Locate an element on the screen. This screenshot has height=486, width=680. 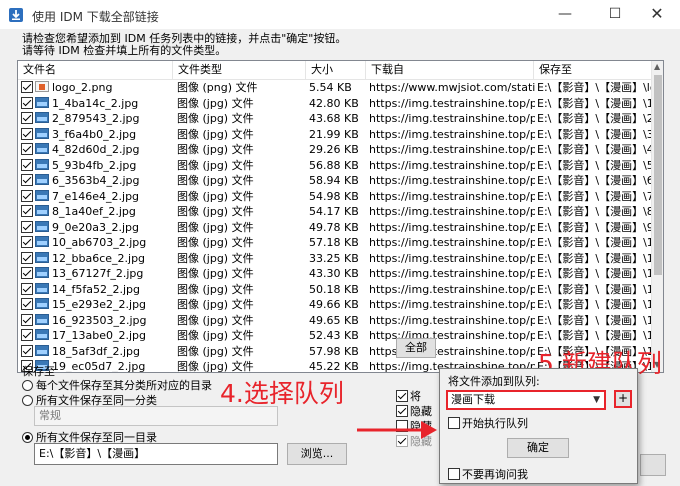
background-button-partial is located at coordinates (653, 465).